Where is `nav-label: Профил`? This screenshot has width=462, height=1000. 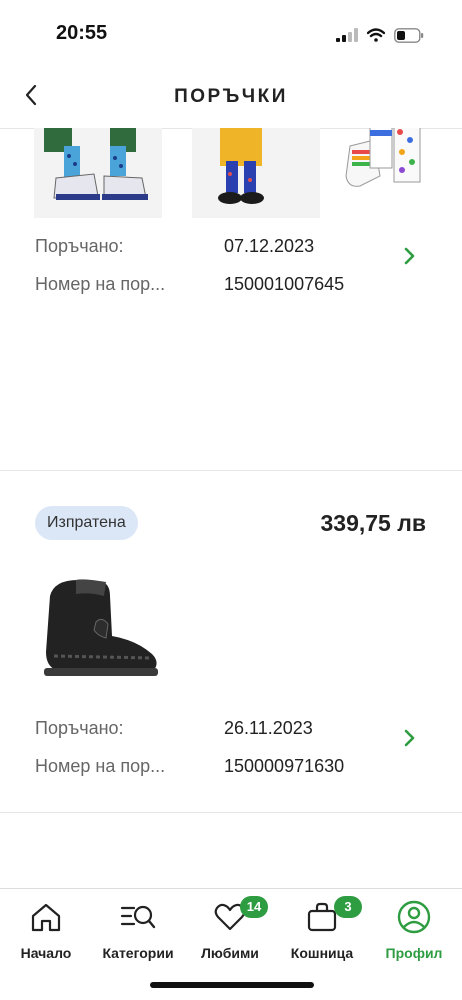 nav-label: Профил is located at coordinates (414, 953).